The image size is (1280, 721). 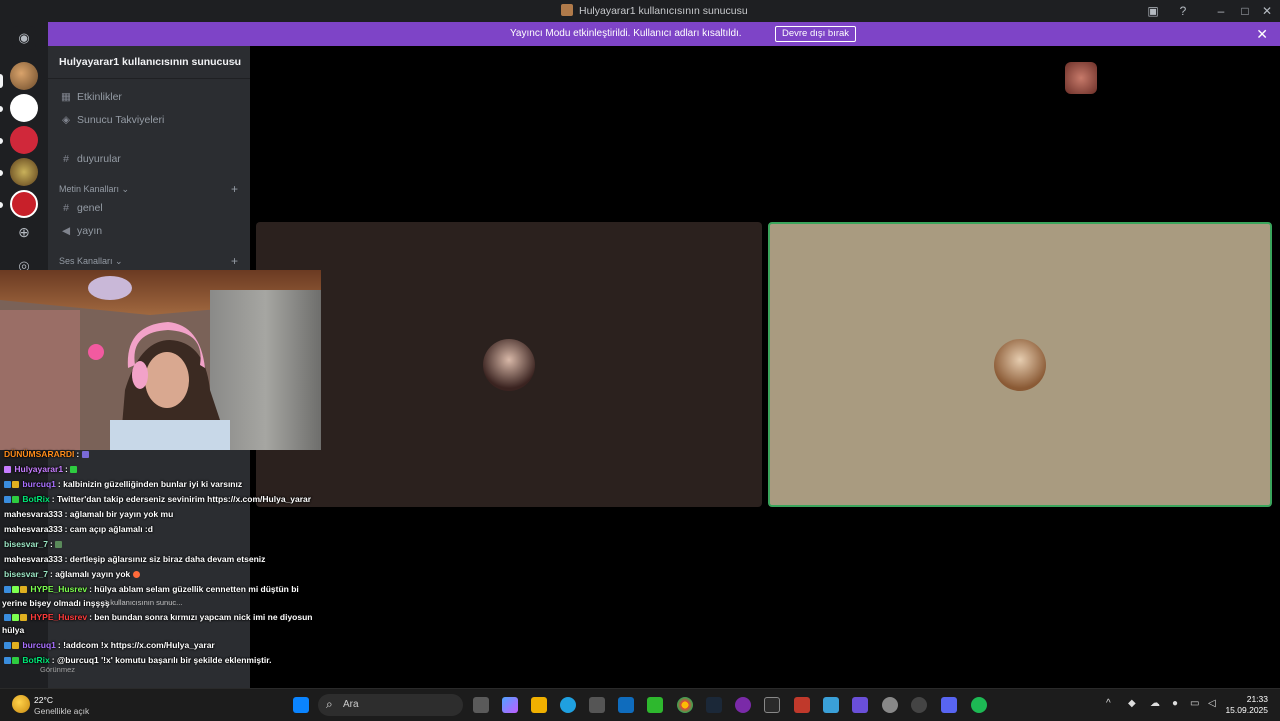 I want to click on chrome-icon, so click(x=685, y=705).